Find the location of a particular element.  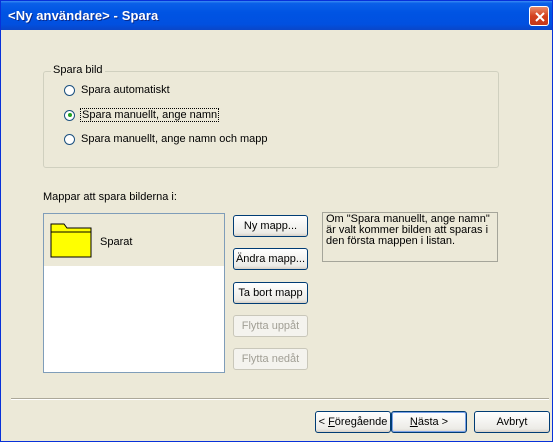

folder-listbox: Sparat is located at coordinates (134, 293).